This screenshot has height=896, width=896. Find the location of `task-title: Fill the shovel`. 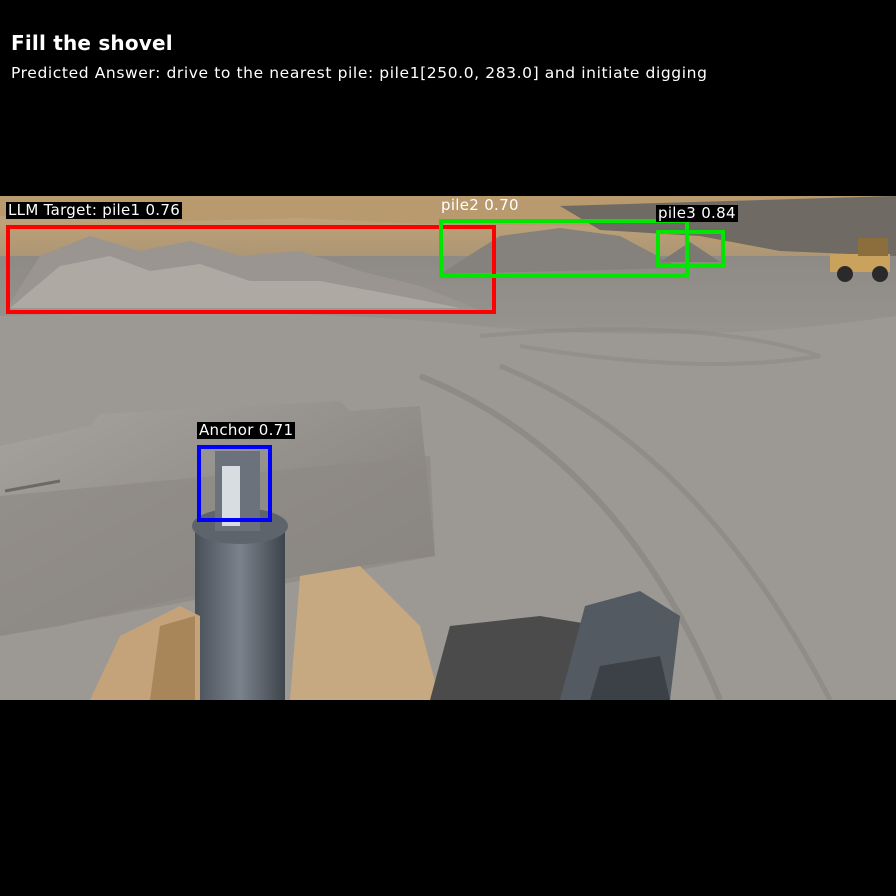

task-title: Fill the shovel is located at coordinates (92, 43).